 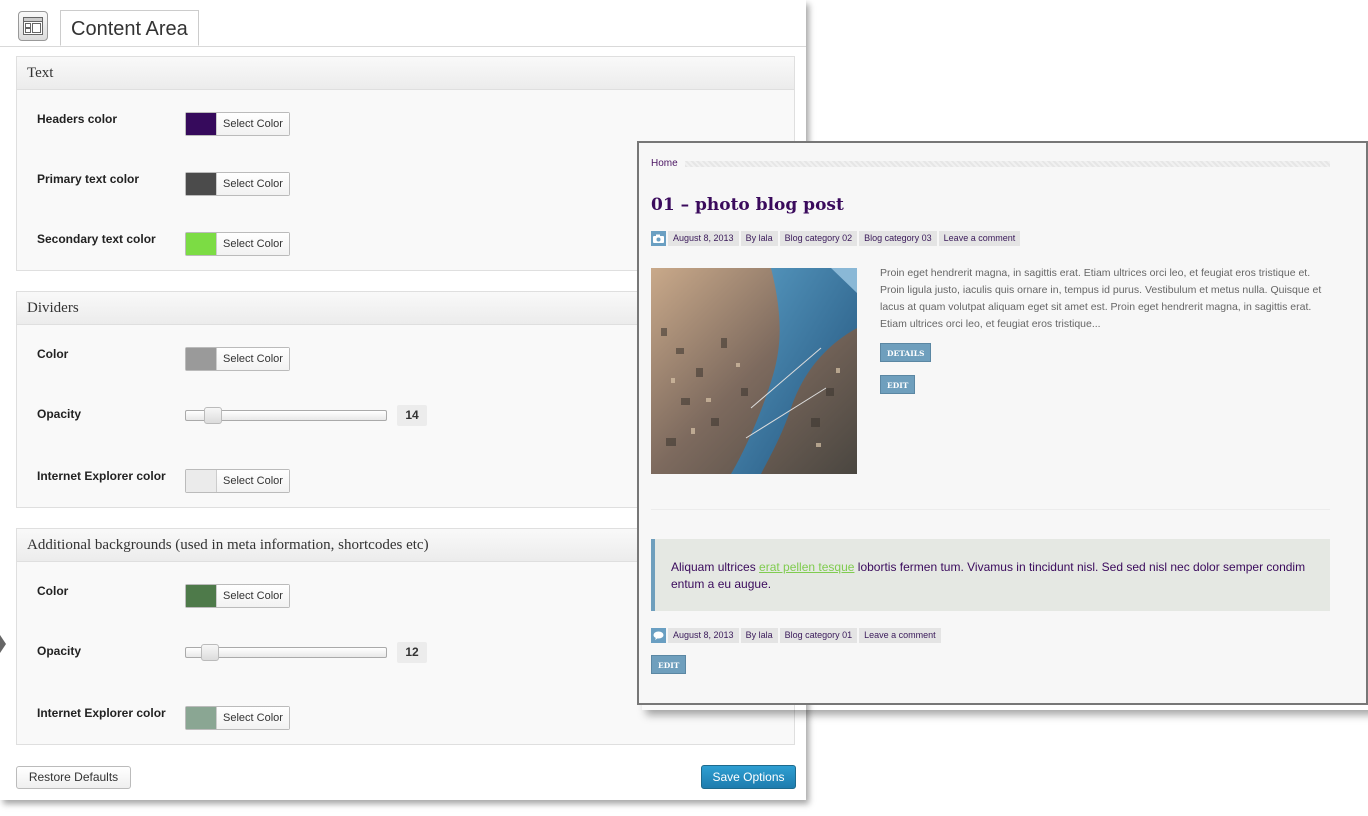 What do you see at coordinates (201, 481) in the screenshot?
I see `divider-ie-color-swatch` at bounding box center [201, 481].